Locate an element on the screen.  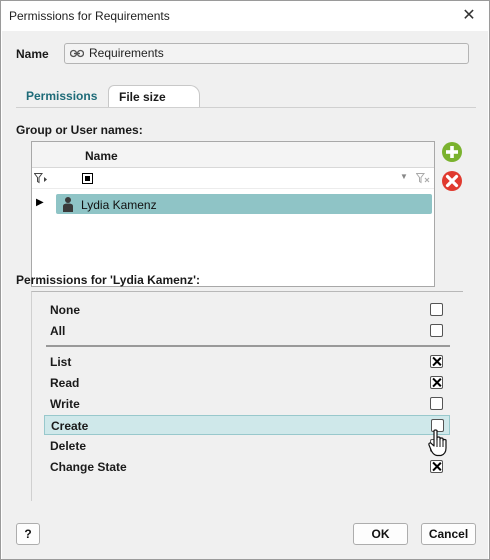
permission-label: None is located at coordinates (65, 310).